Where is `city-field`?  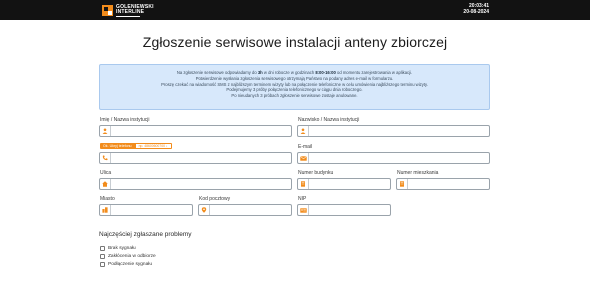
city-field is located at coordinates (146, 210).